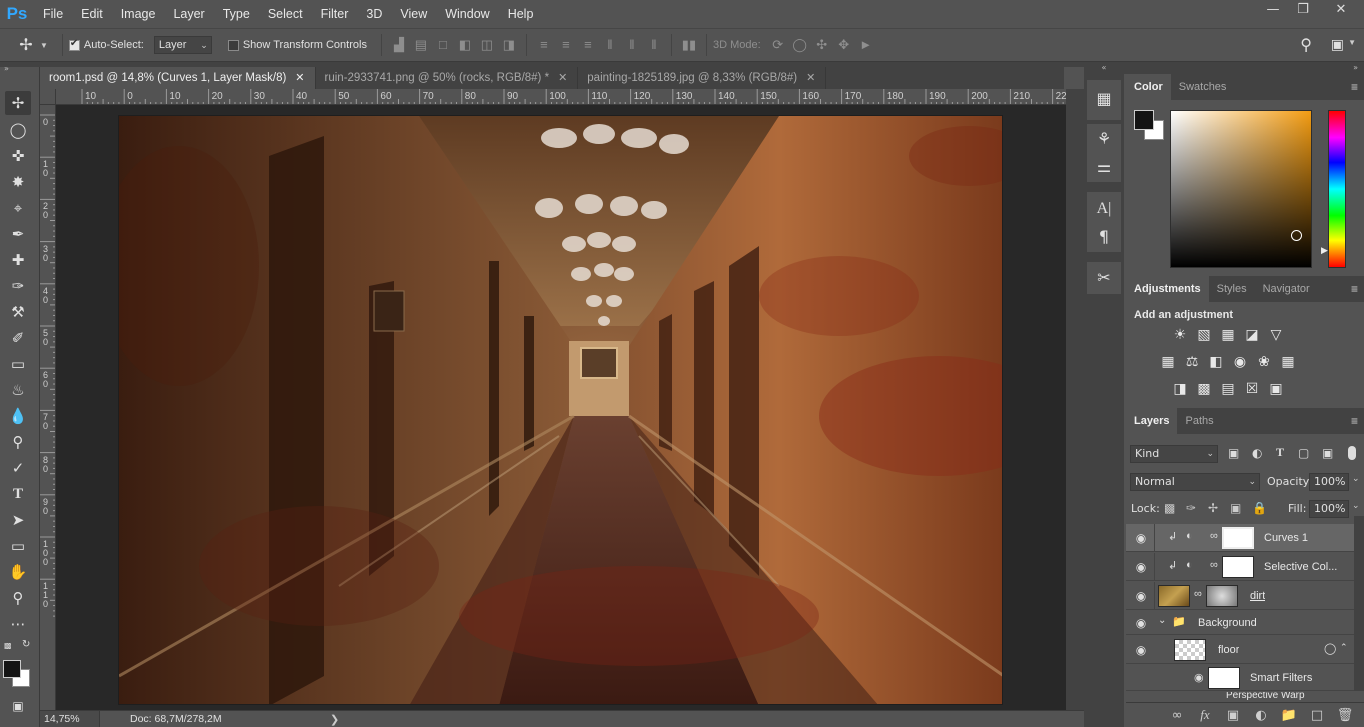 Image resolution: width=1364 pixels, height=727 pixels. I want to click on crop-tool-icon: ⌖, so click(18, 208).